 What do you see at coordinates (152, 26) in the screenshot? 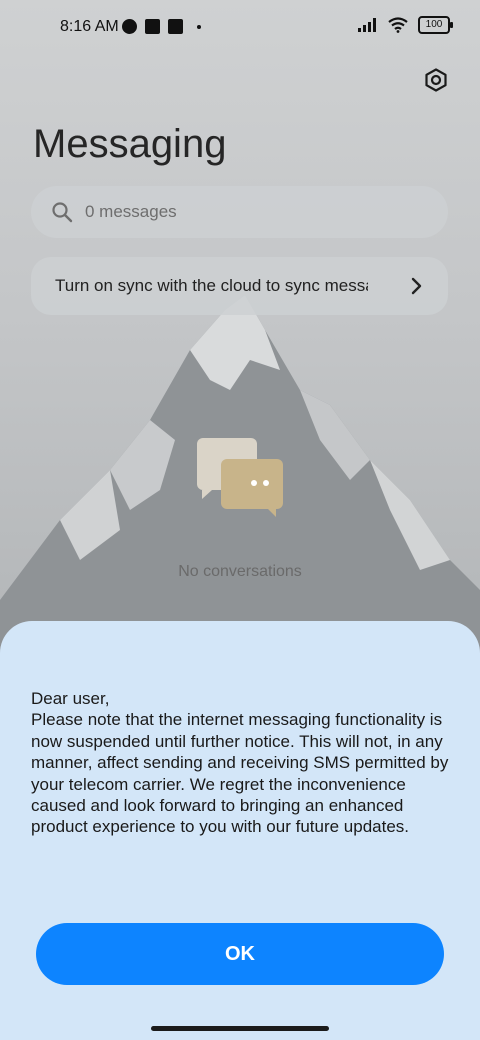
I see `notification-square-icon` at bounding box center [152, 26].